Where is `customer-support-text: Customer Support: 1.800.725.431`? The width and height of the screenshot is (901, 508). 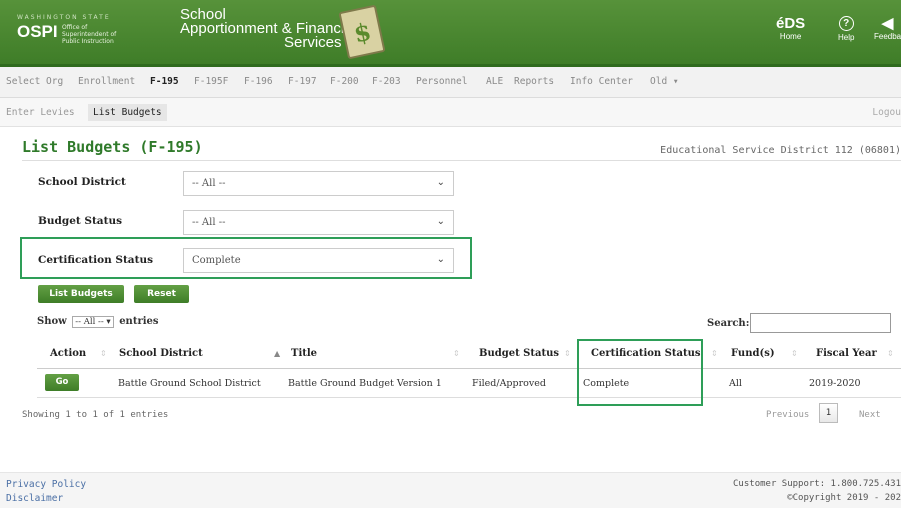 customer-support-text: Customer Support: 1.800.725.431 is located at coordinates (817, 484).